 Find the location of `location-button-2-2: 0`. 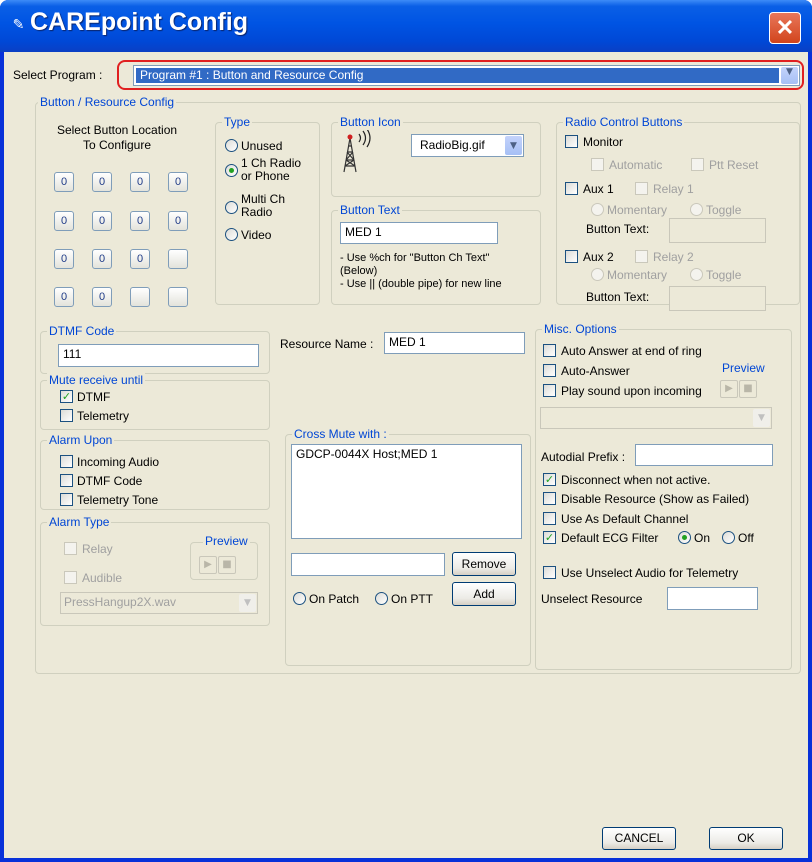

location-button-2-2: 0 is located at coordinates (140, 259).